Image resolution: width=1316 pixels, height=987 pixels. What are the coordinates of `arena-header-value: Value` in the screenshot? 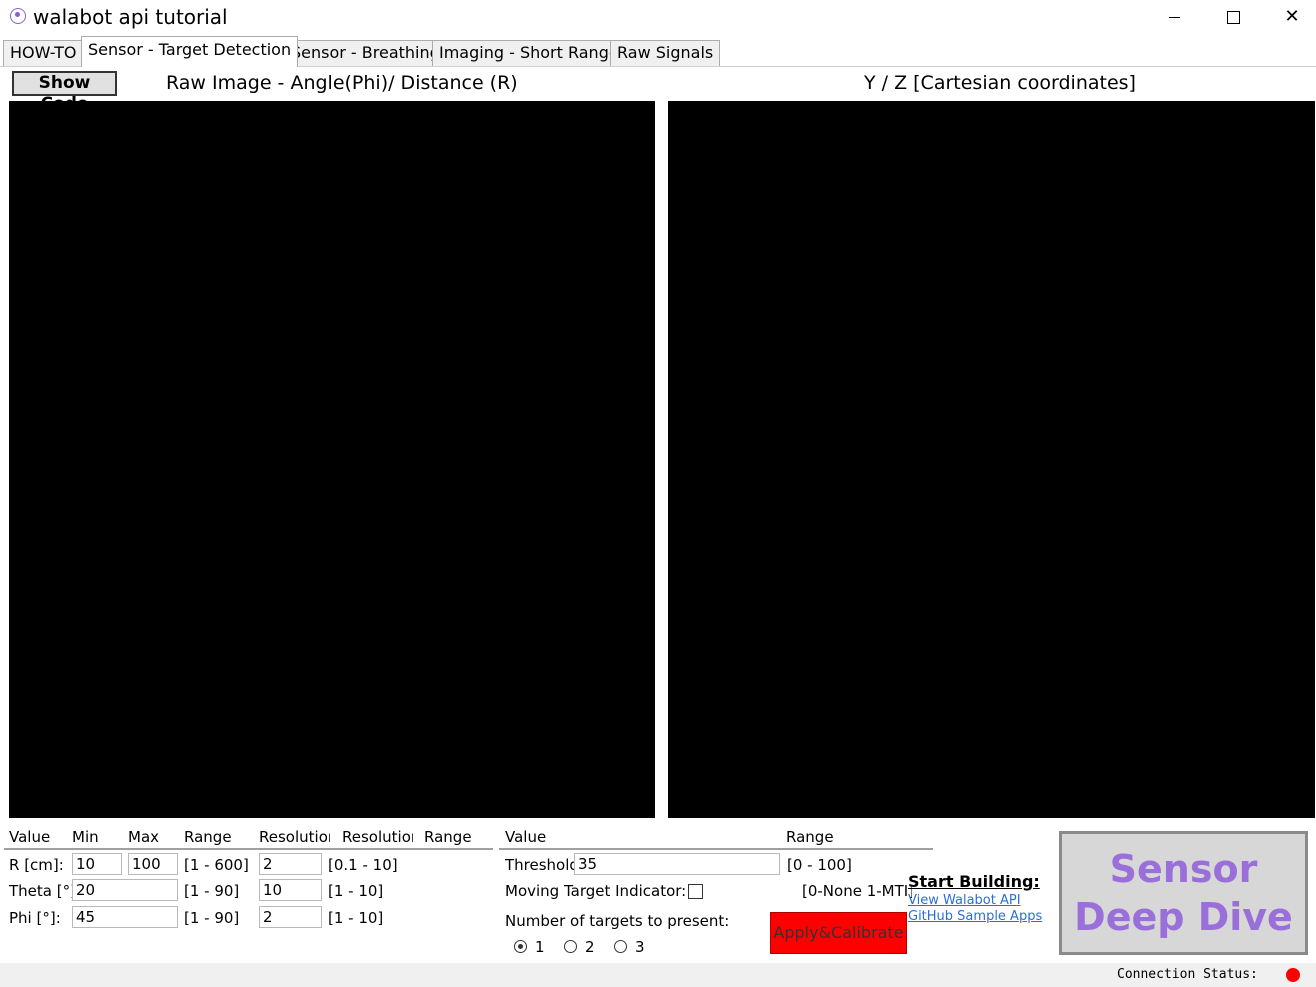 It's located at (30, 837).